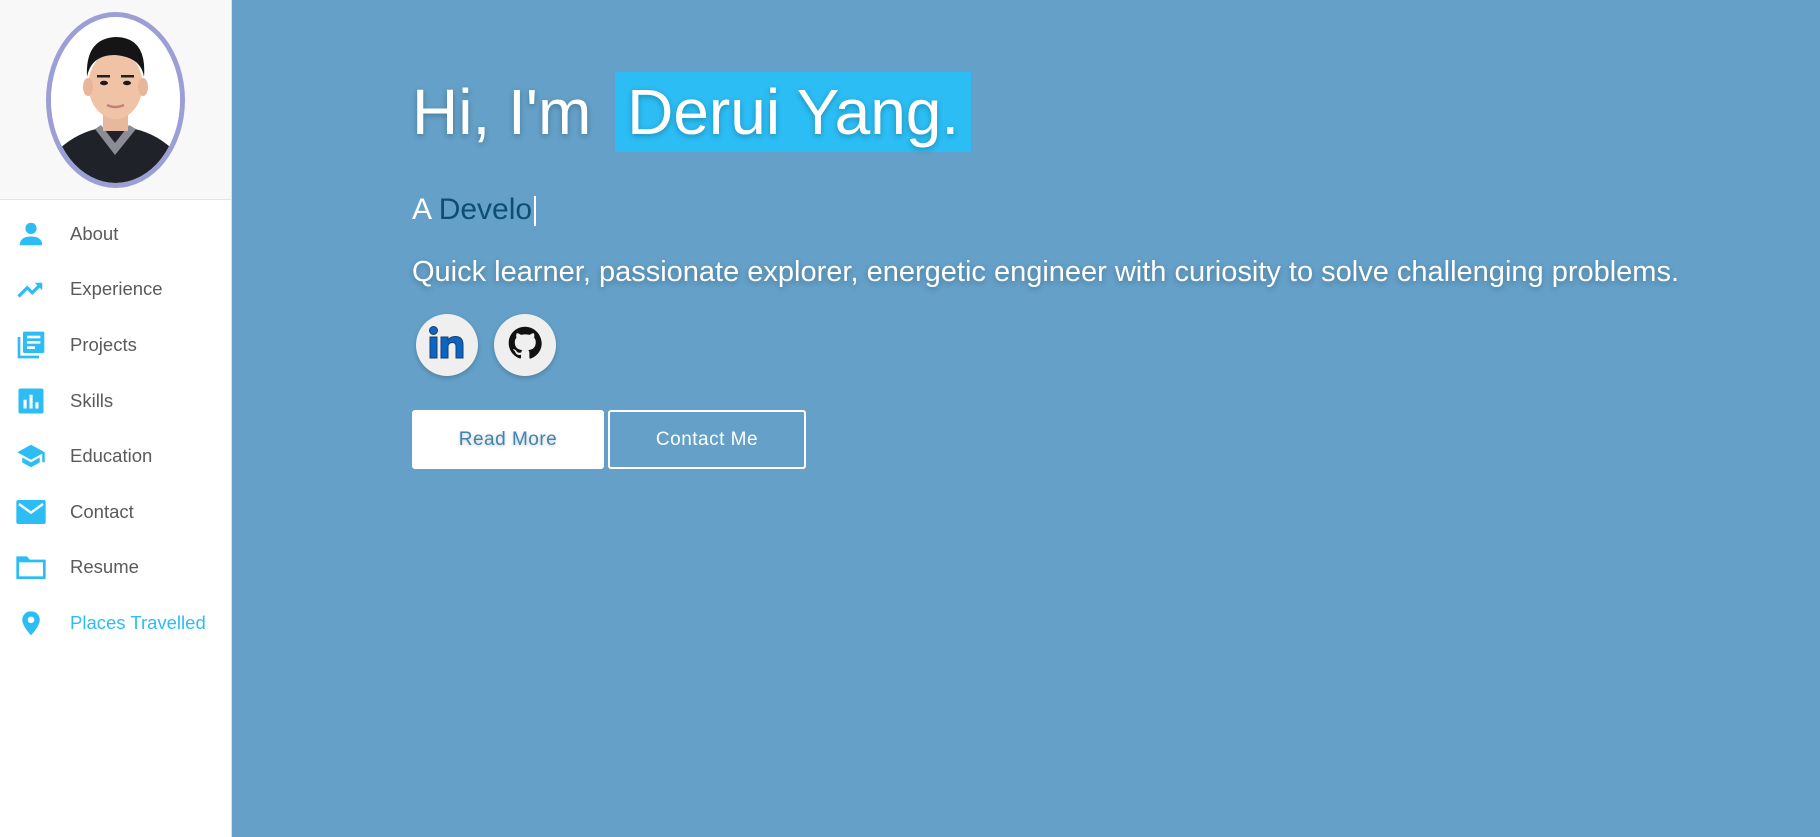 The width and height of the screenshot is (1820, 837). I want to click on sidebar-item-label: Resume, so click(104, 567).